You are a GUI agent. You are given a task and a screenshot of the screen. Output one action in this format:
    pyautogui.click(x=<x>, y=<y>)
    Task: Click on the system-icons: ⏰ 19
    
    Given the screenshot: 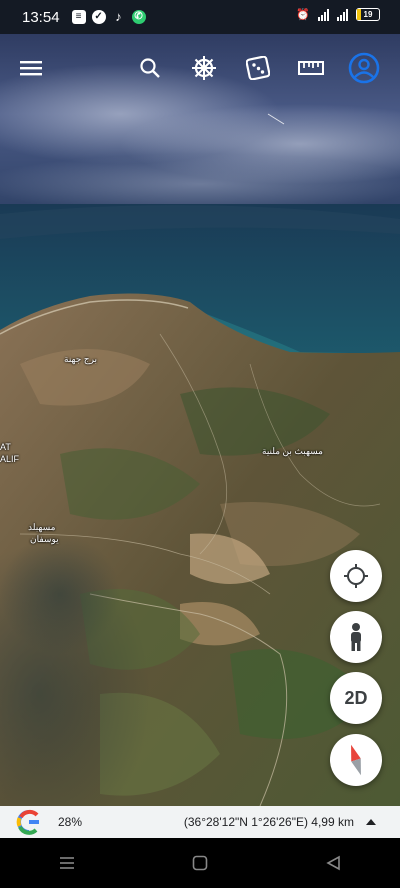 What is the action you would take?
    pyautogui.click(x=338, y=14)
    